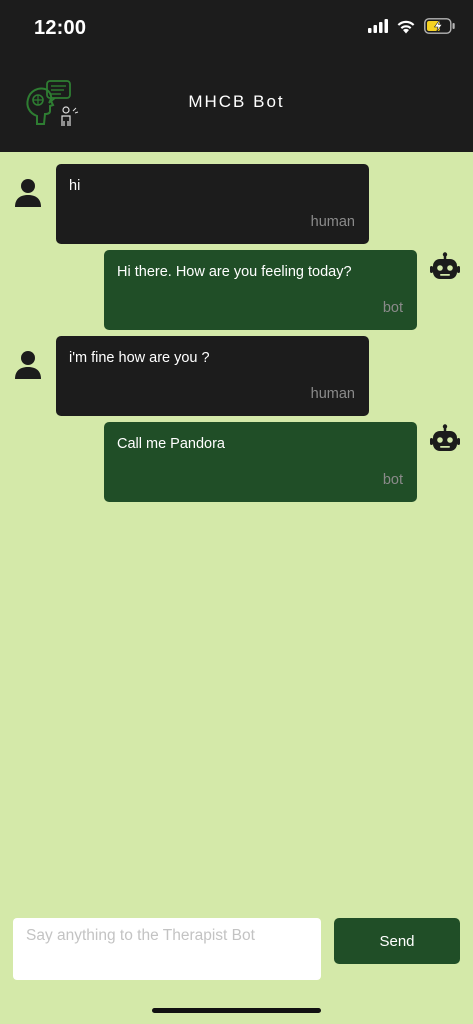 This screenshot has height=1024, width=473. What do you see at coordinates (406, 26) in the screenshot?
I see `wifi-icon` at bounding box center [406, 26].